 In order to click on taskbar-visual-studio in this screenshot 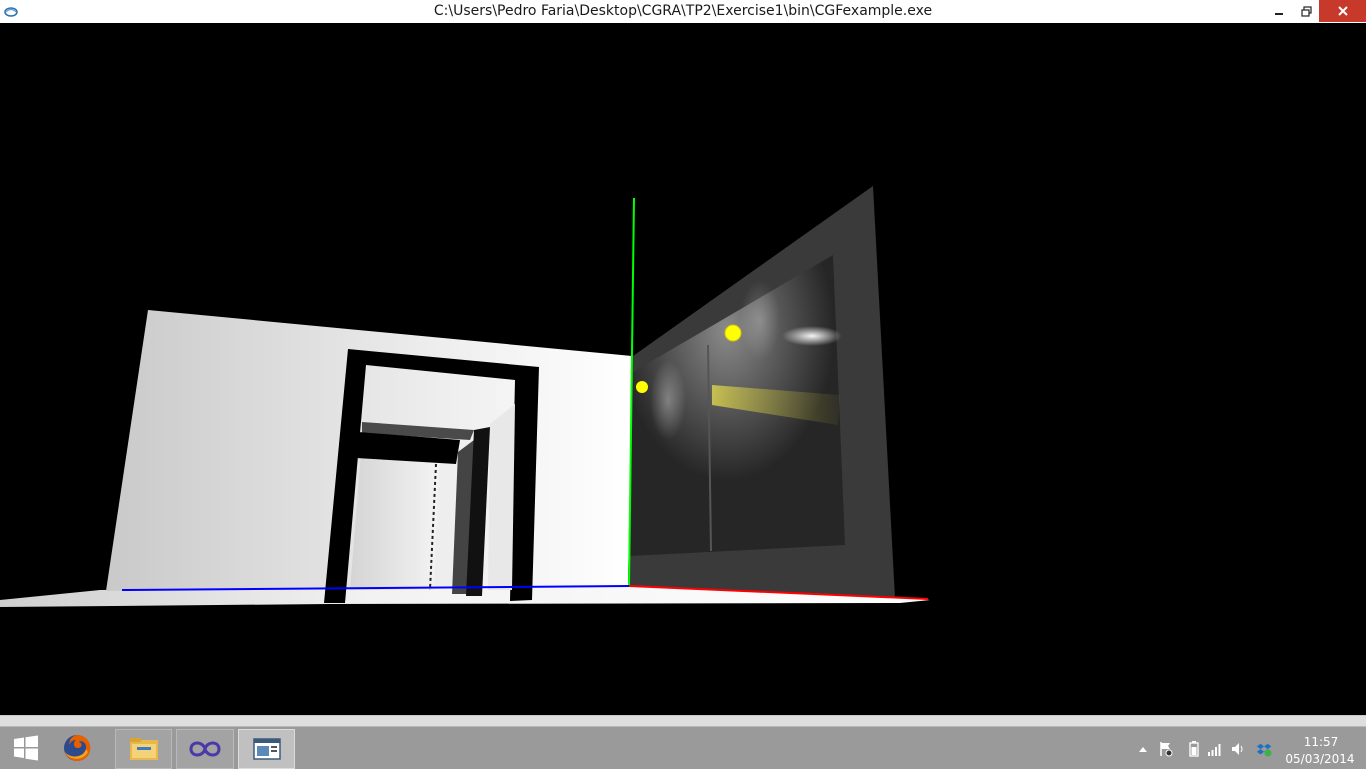, I will do `click(205, 749)`.